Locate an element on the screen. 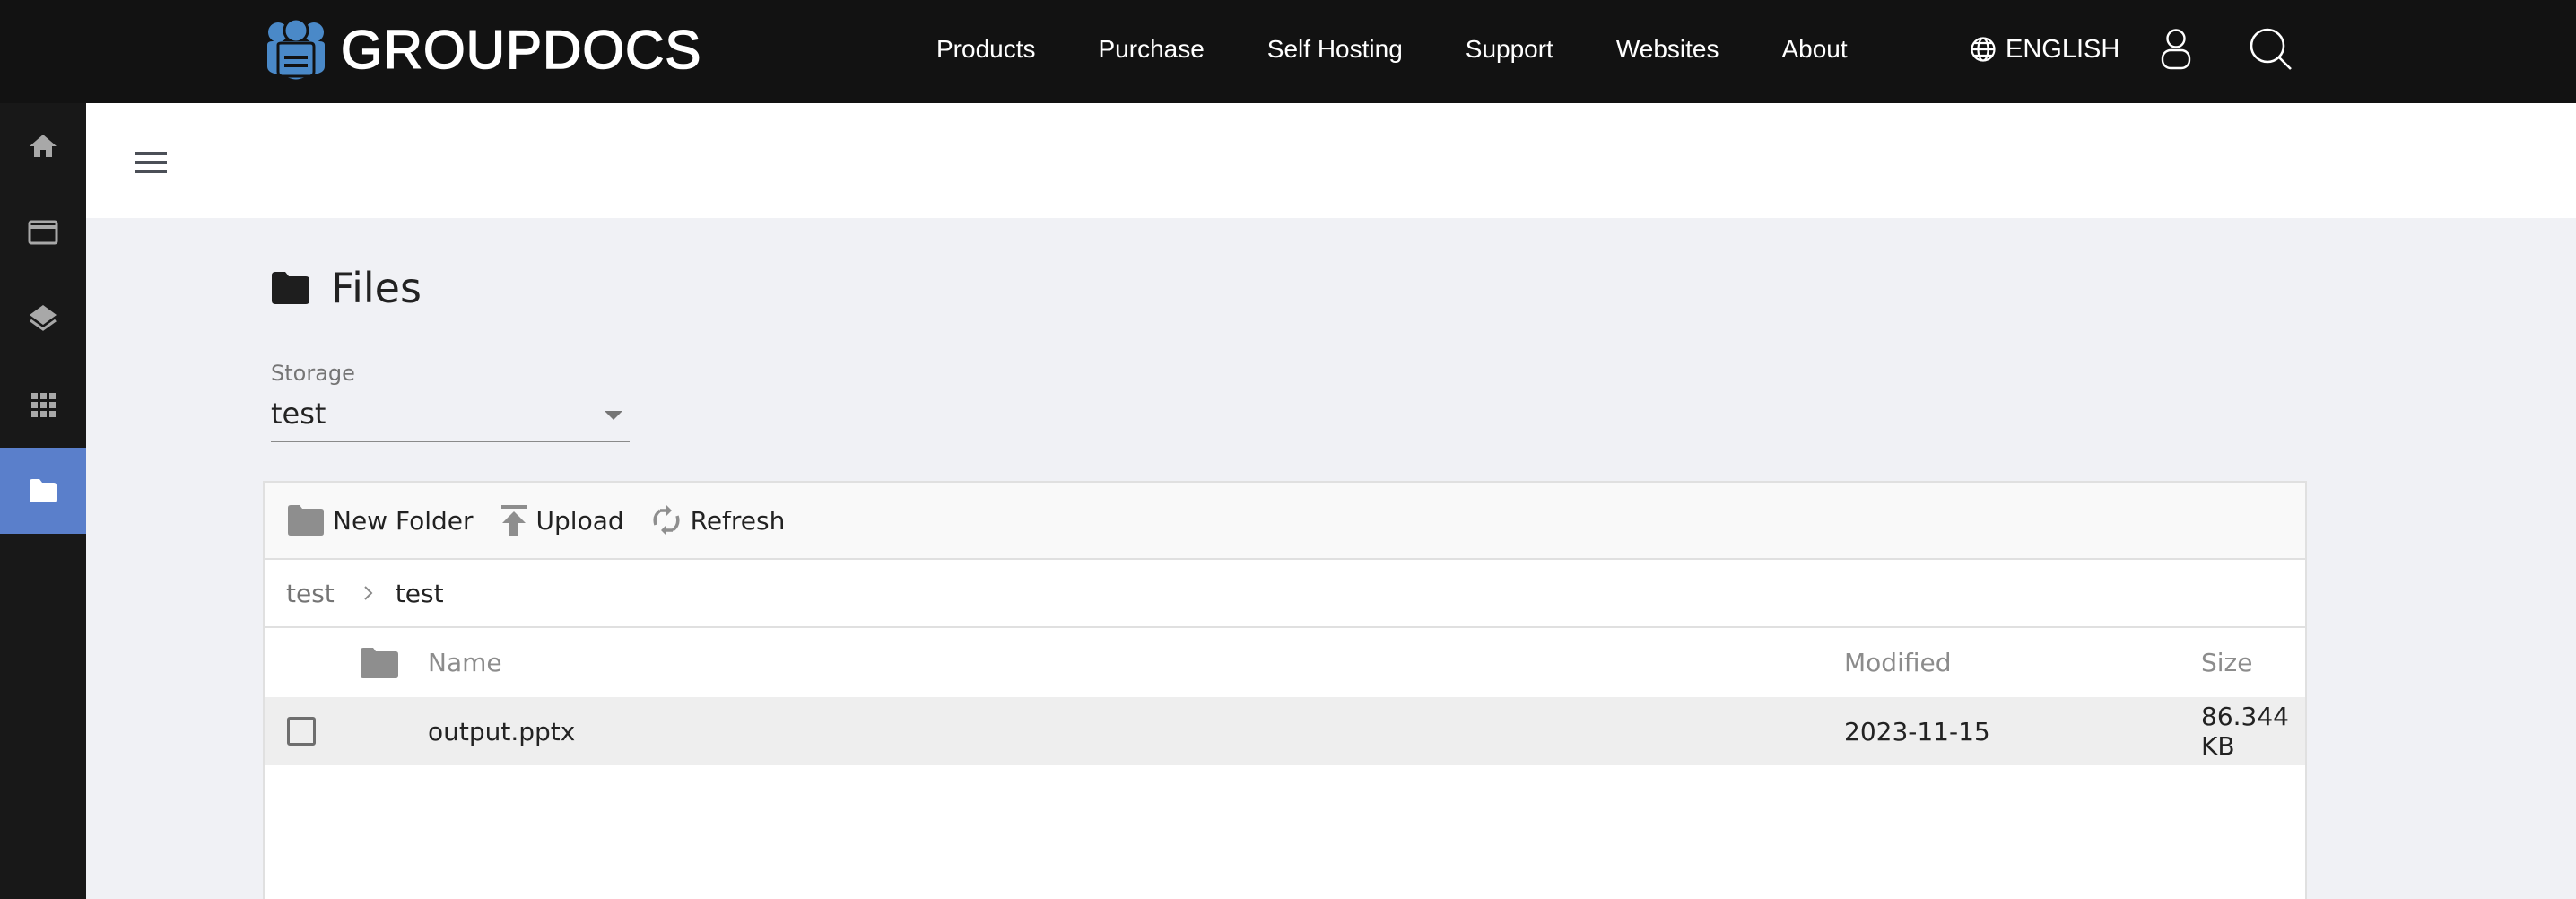 The width and height of the screenshot is (2576, 899). row-checkbox is located at coordinates (301, 731).